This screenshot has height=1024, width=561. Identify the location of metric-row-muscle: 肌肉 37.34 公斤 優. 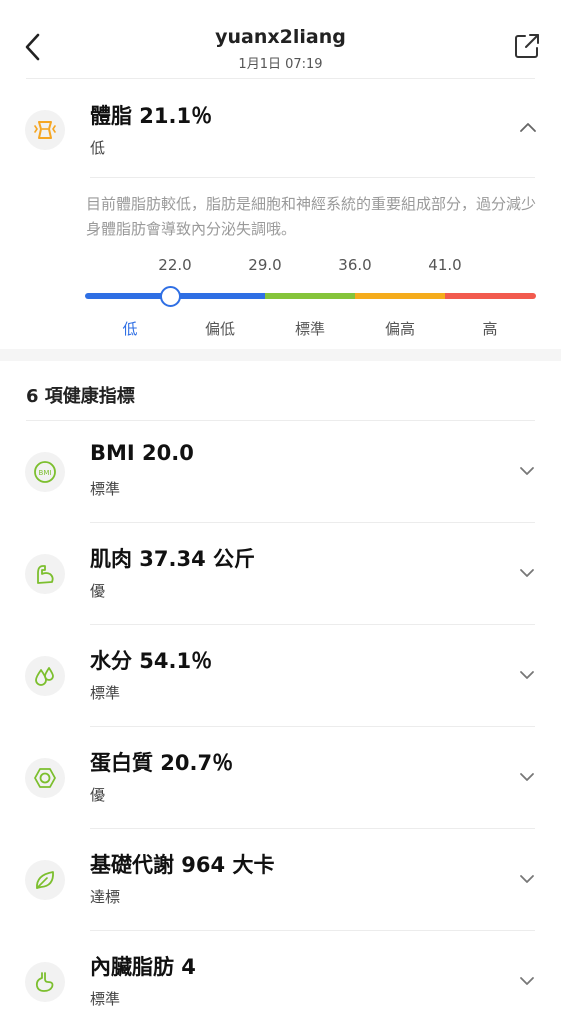
(280, 574).